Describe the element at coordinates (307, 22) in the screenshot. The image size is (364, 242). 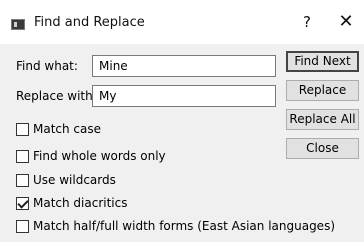
I see `help-button: ?` at that location.